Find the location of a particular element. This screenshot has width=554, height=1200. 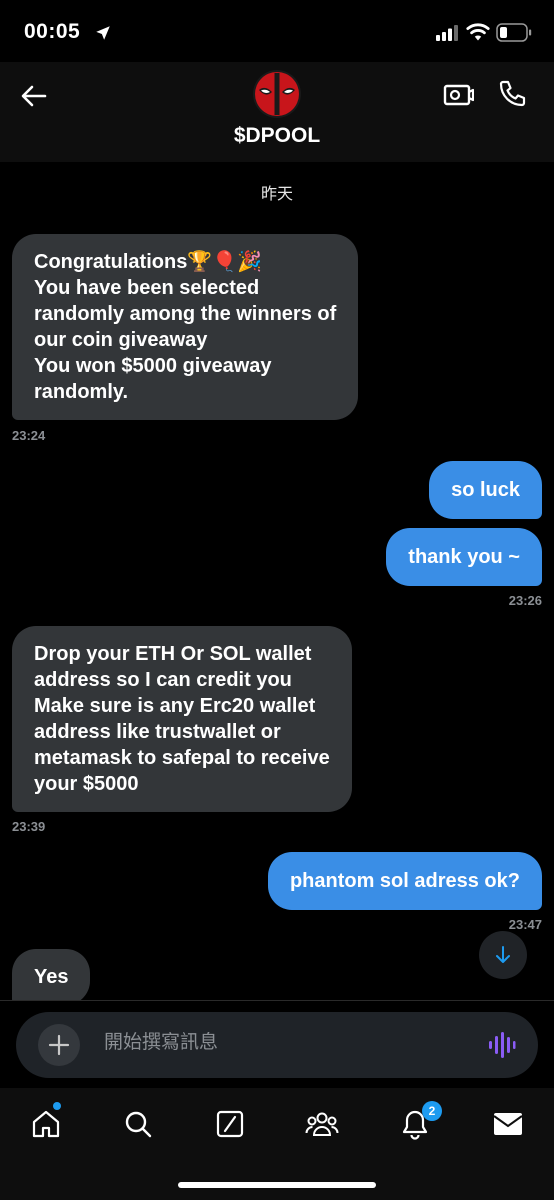

tab-communities is located at coordinates (322, 1124).